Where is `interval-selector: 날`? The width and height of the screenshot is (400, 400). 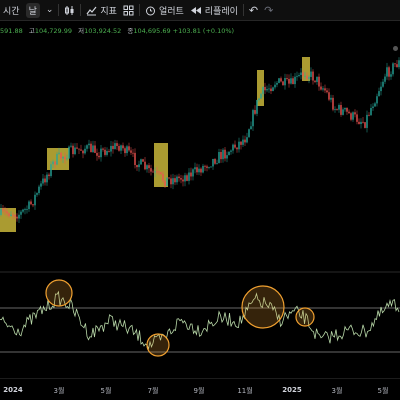
interval-selector: 날 is located at coordinates (33, 10).